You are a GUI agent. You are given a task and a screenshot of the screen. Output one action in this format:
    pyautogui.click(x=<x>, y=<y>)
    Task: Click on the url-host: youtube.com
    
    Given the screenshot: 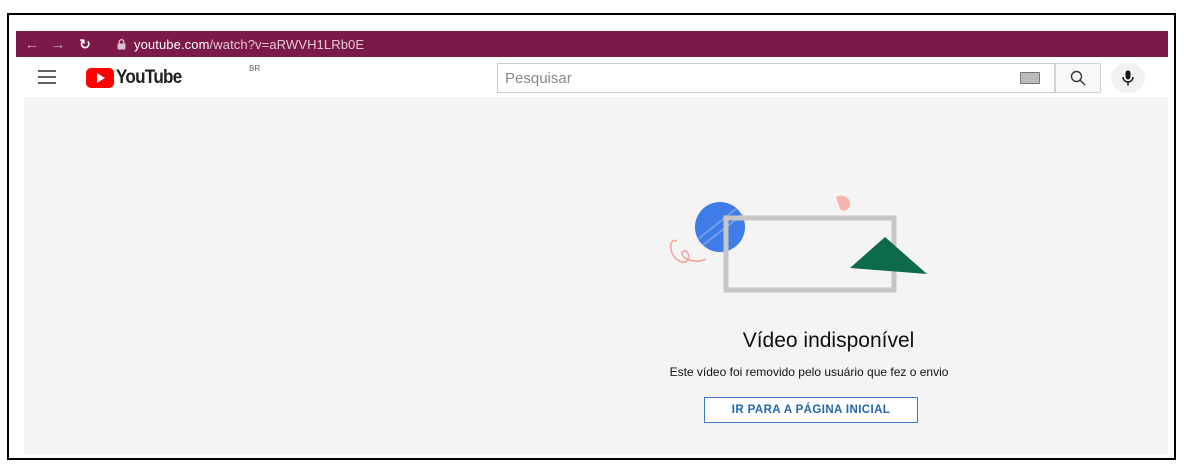 What is the action you would take?
    pyautogui.click(x=172, y=44)
    